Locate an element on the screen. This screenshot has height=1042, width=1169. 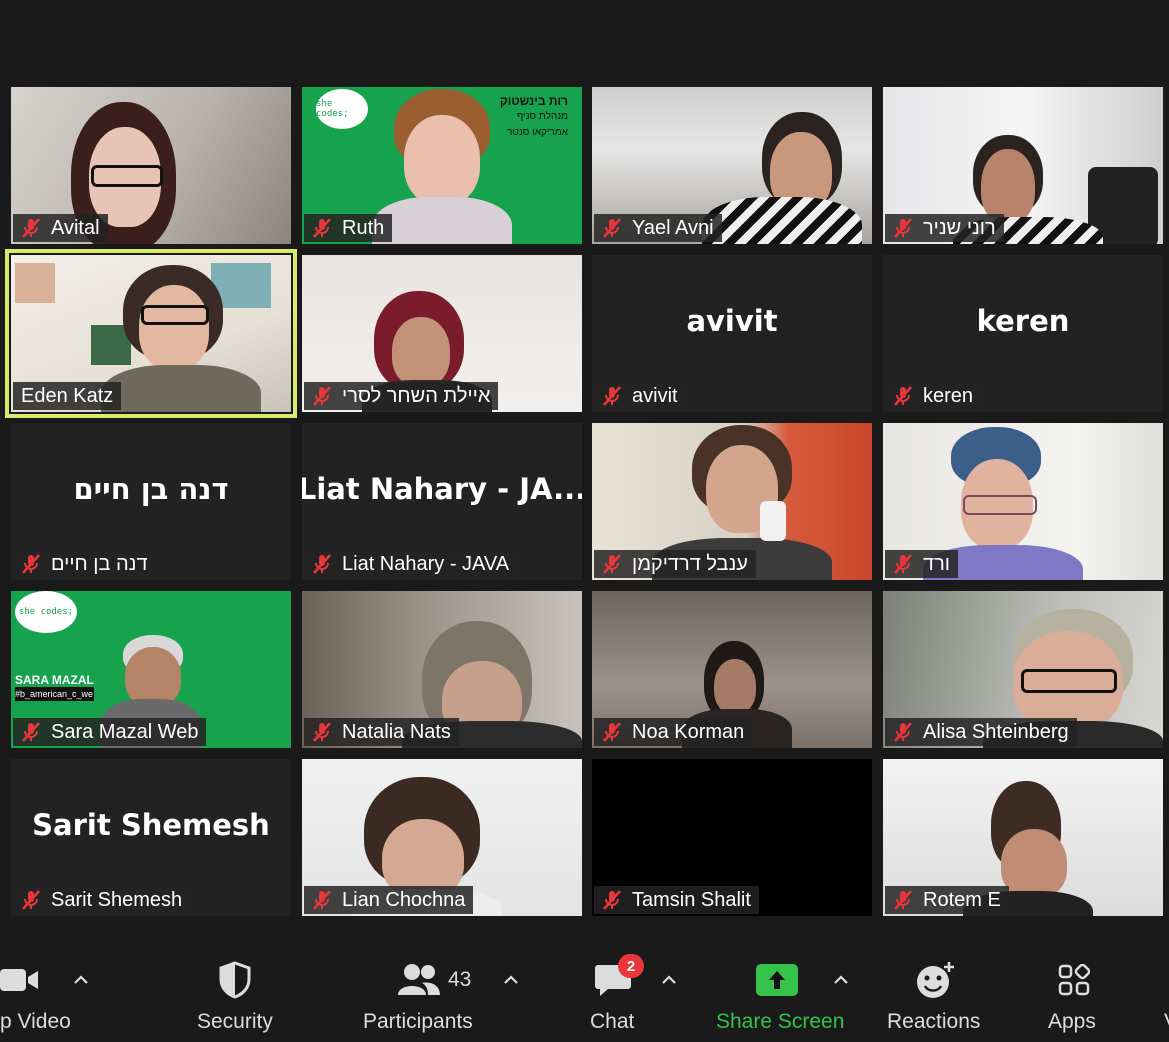
video-tile-inbal-dardikman: ענבל דרדיקמן is located at coordinates (732, 501).